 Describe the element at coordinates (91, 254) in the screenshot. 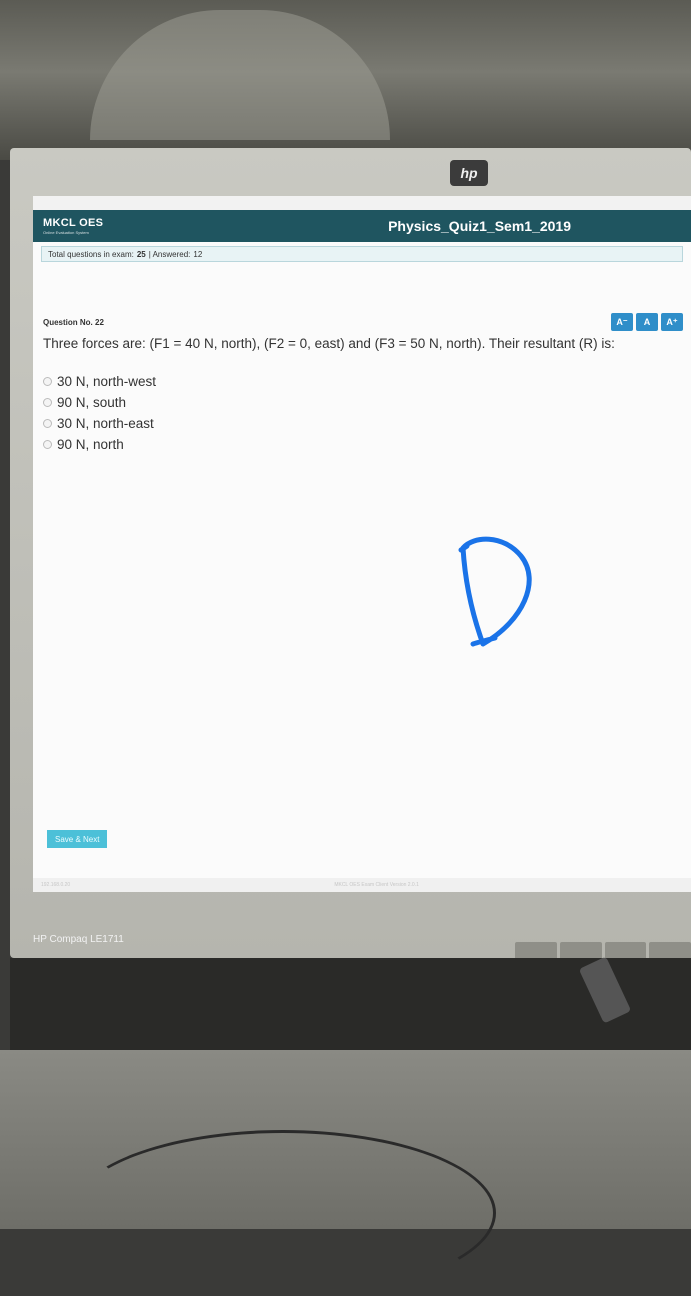

I see `total-questions-label: Total questions in exam:` at that location.